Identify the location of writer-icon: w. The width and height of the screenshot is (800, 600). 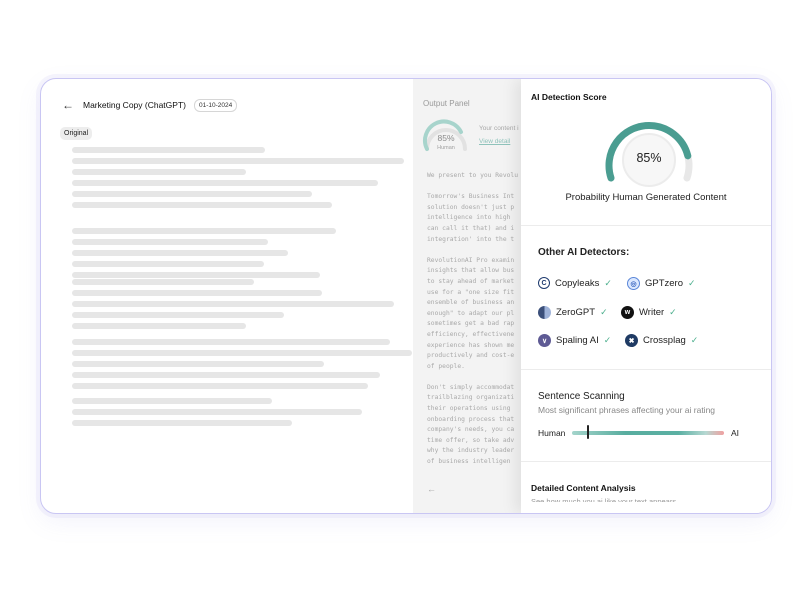
(627, 312).